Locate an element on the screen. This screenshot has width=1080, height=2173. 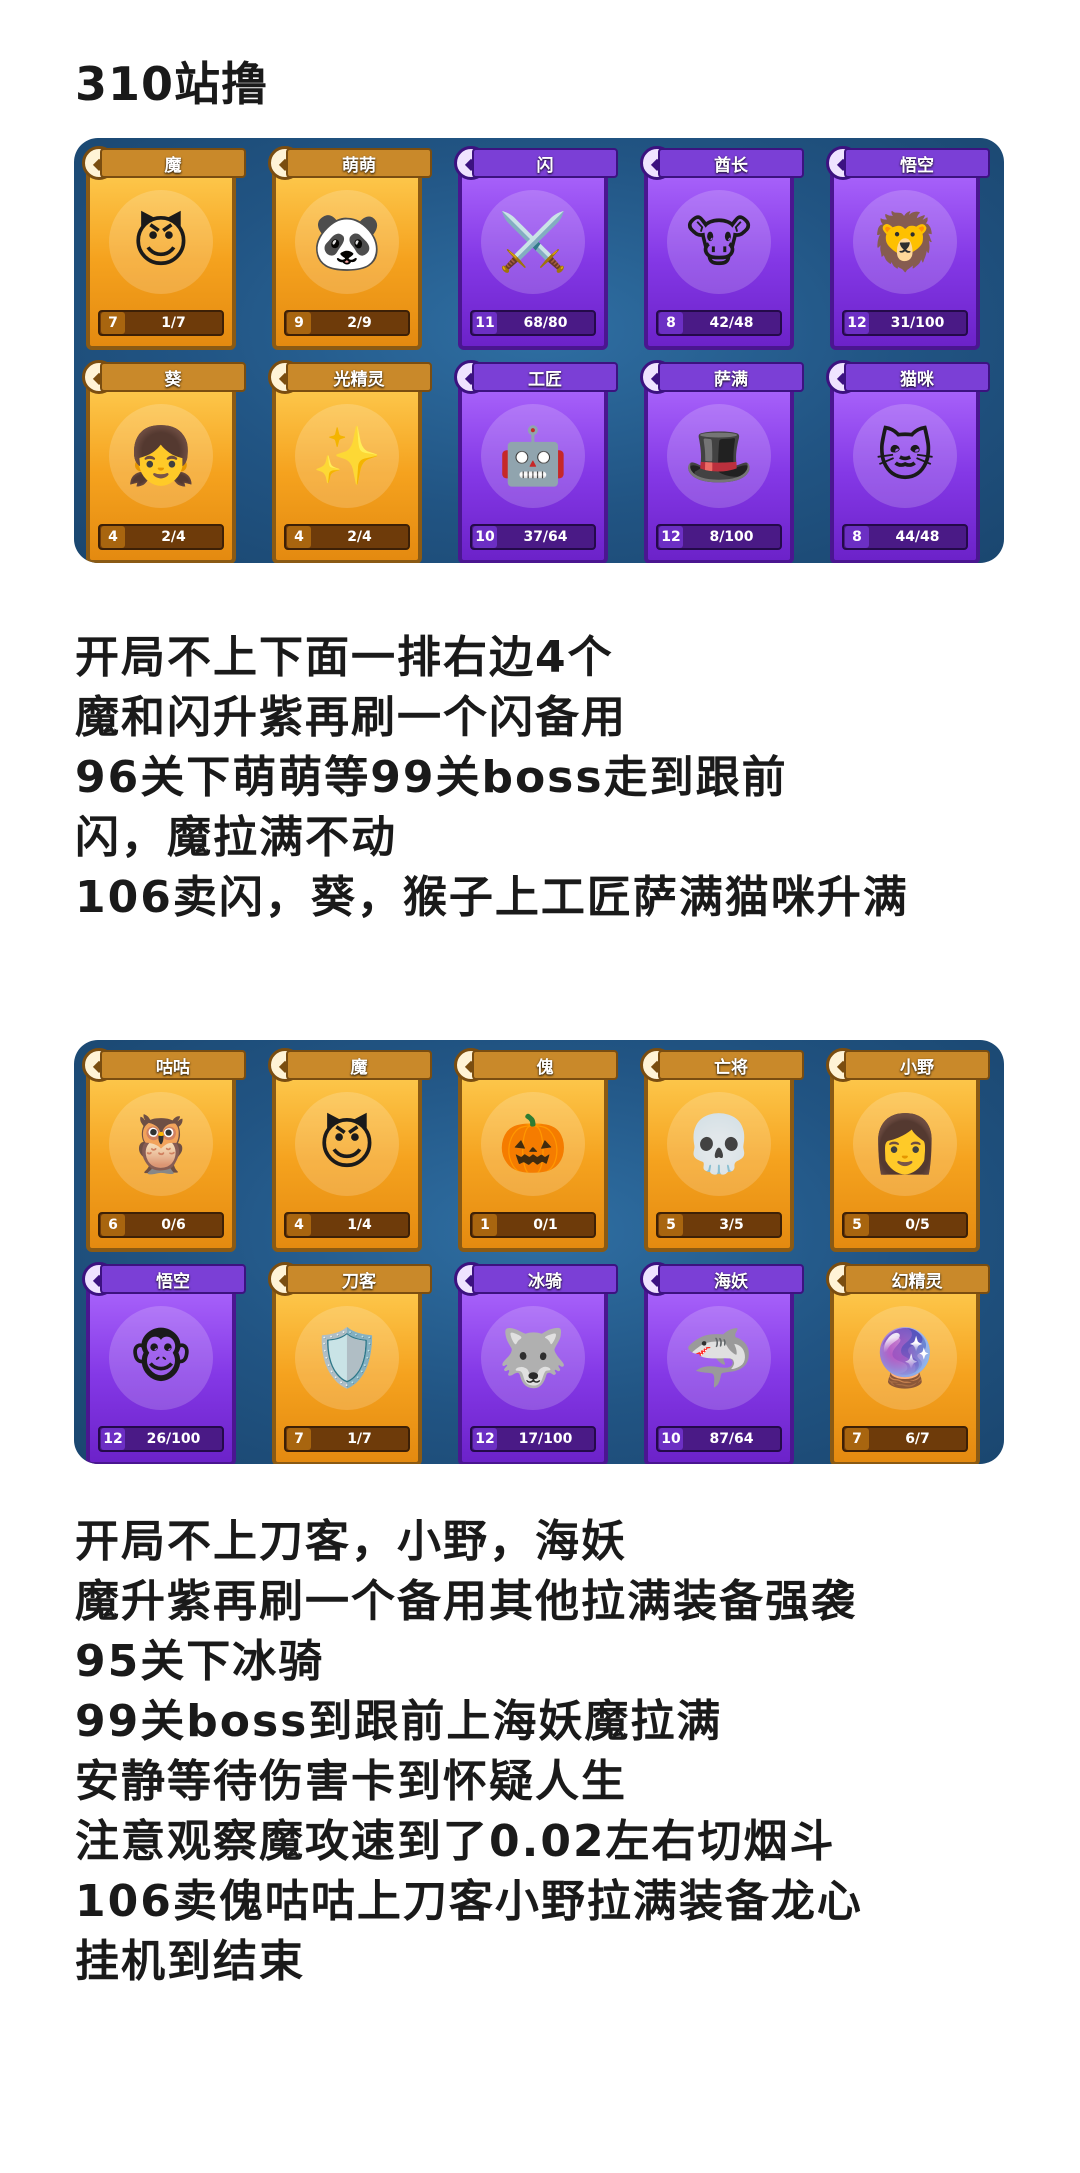
hero-portrait-icon: 🐵 is located at coordinates (161, 1358).